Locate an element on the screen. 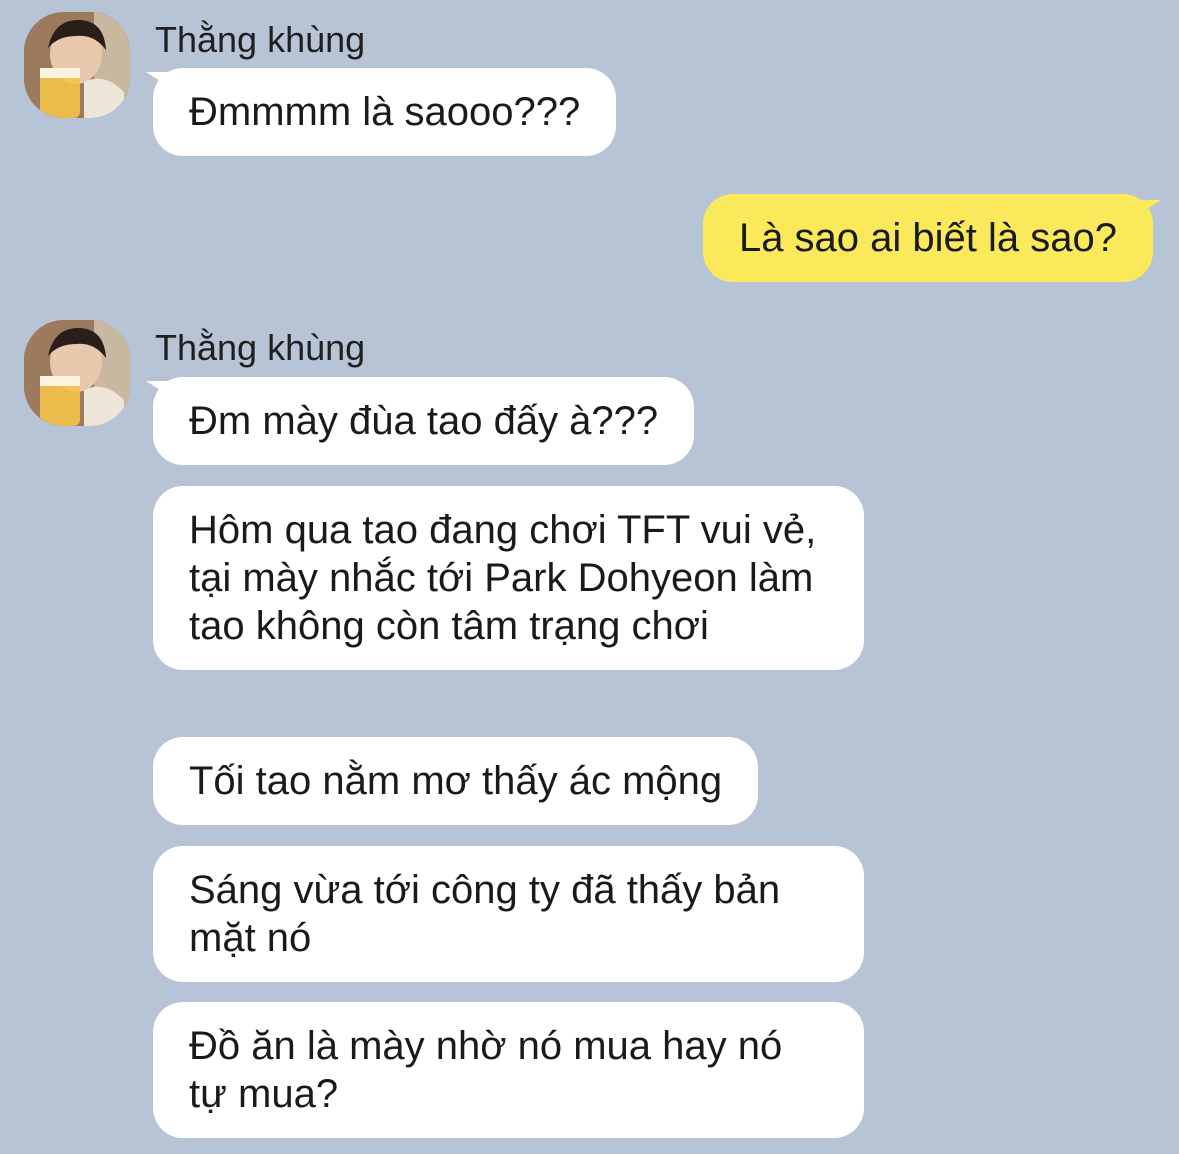  incoming-message-bubble: Đmmmm là saooo??? is located at coordinates (385, 112).